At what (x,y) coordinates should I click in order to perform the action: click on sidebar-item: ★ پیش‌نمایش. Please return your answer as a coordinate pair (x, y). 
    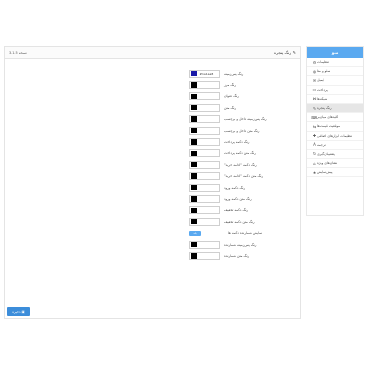
    Looking at the image, I should click on (335, 173).